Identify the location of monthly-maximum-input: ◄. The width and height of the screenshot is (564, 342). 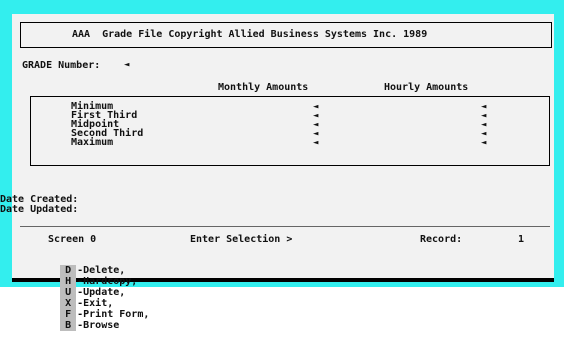
(315, 143).